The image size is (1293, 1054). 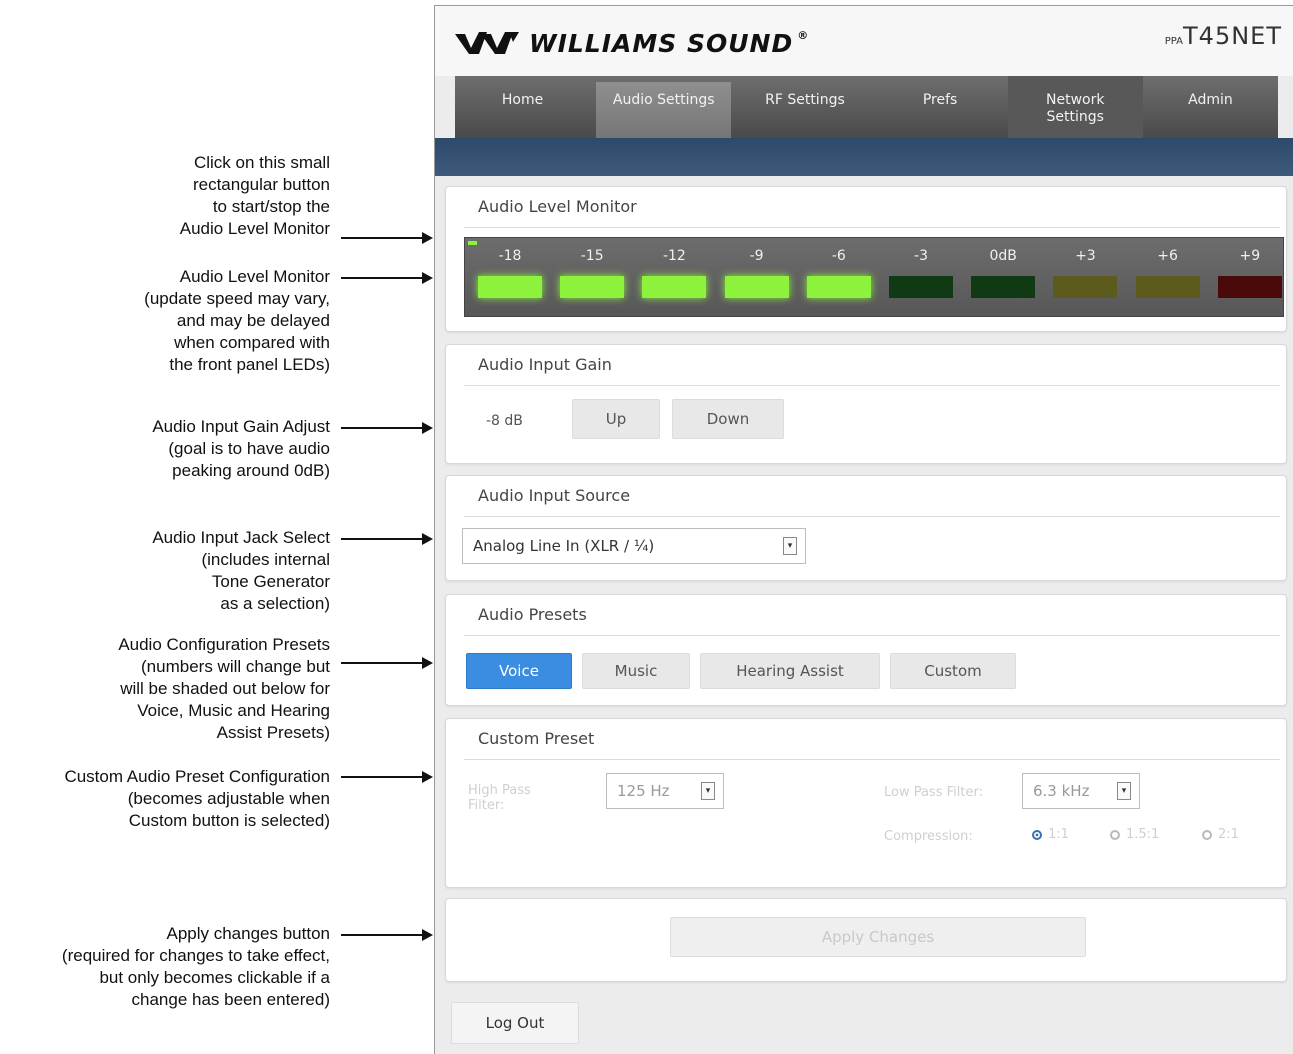 What do you see at coordinates (616, 419) in the screenshot?
I see `gain-up-button: Up` at bounding box center [616, 419].